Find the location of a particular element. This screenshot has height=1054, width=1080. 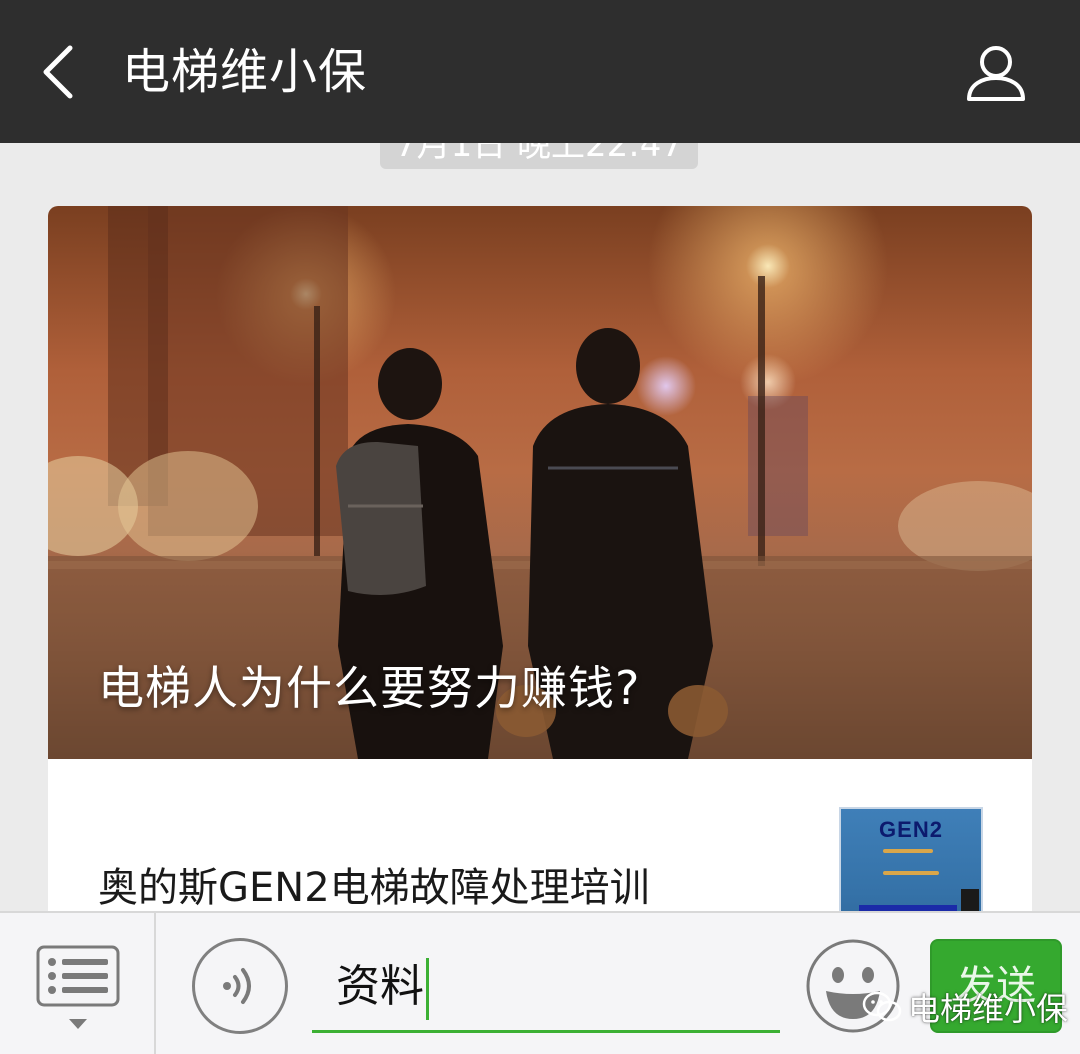

back-button is located at coordinates (60, 72).